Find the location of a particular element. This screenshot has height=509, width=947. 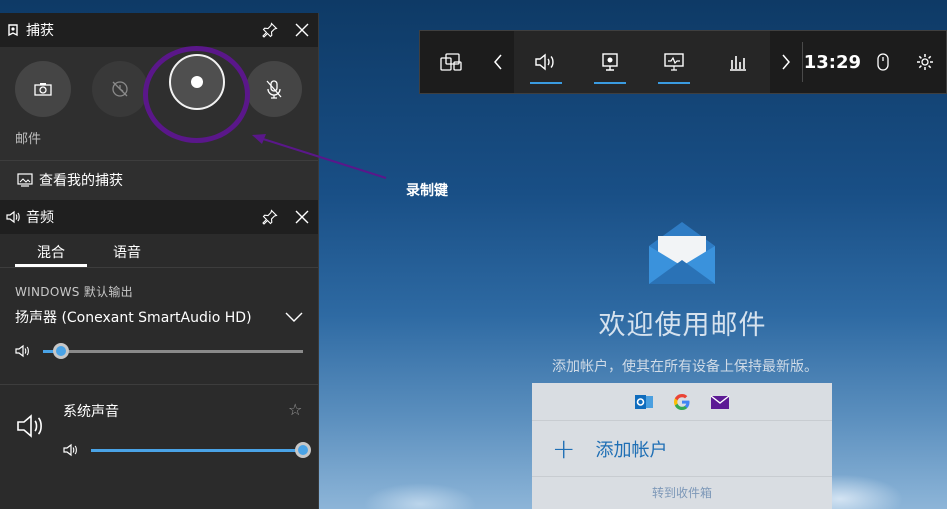

output-device-select: 扬声器 (Conexant SmartAudio HD) is located at coordinates (159, 317).